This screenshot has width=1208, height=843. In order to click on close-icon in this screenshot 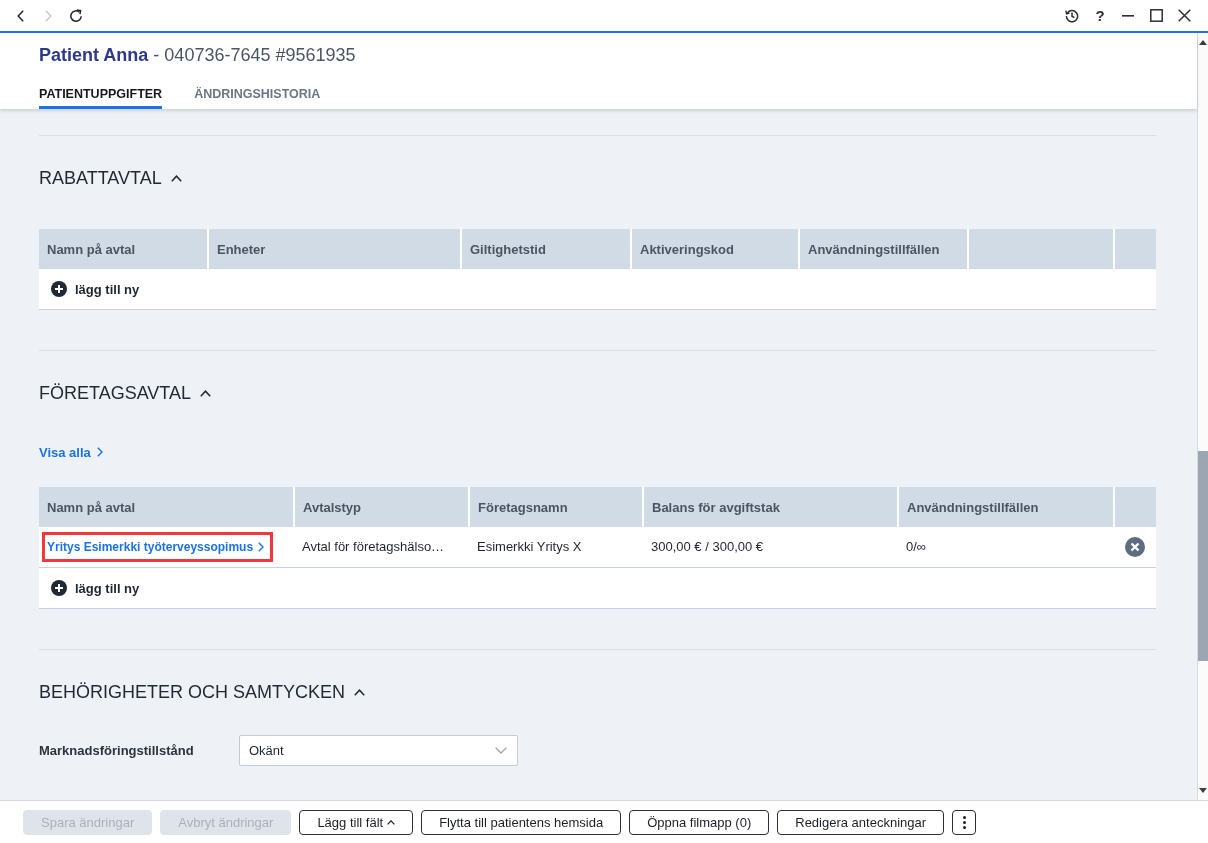, I will do `click(1184, 15)`.